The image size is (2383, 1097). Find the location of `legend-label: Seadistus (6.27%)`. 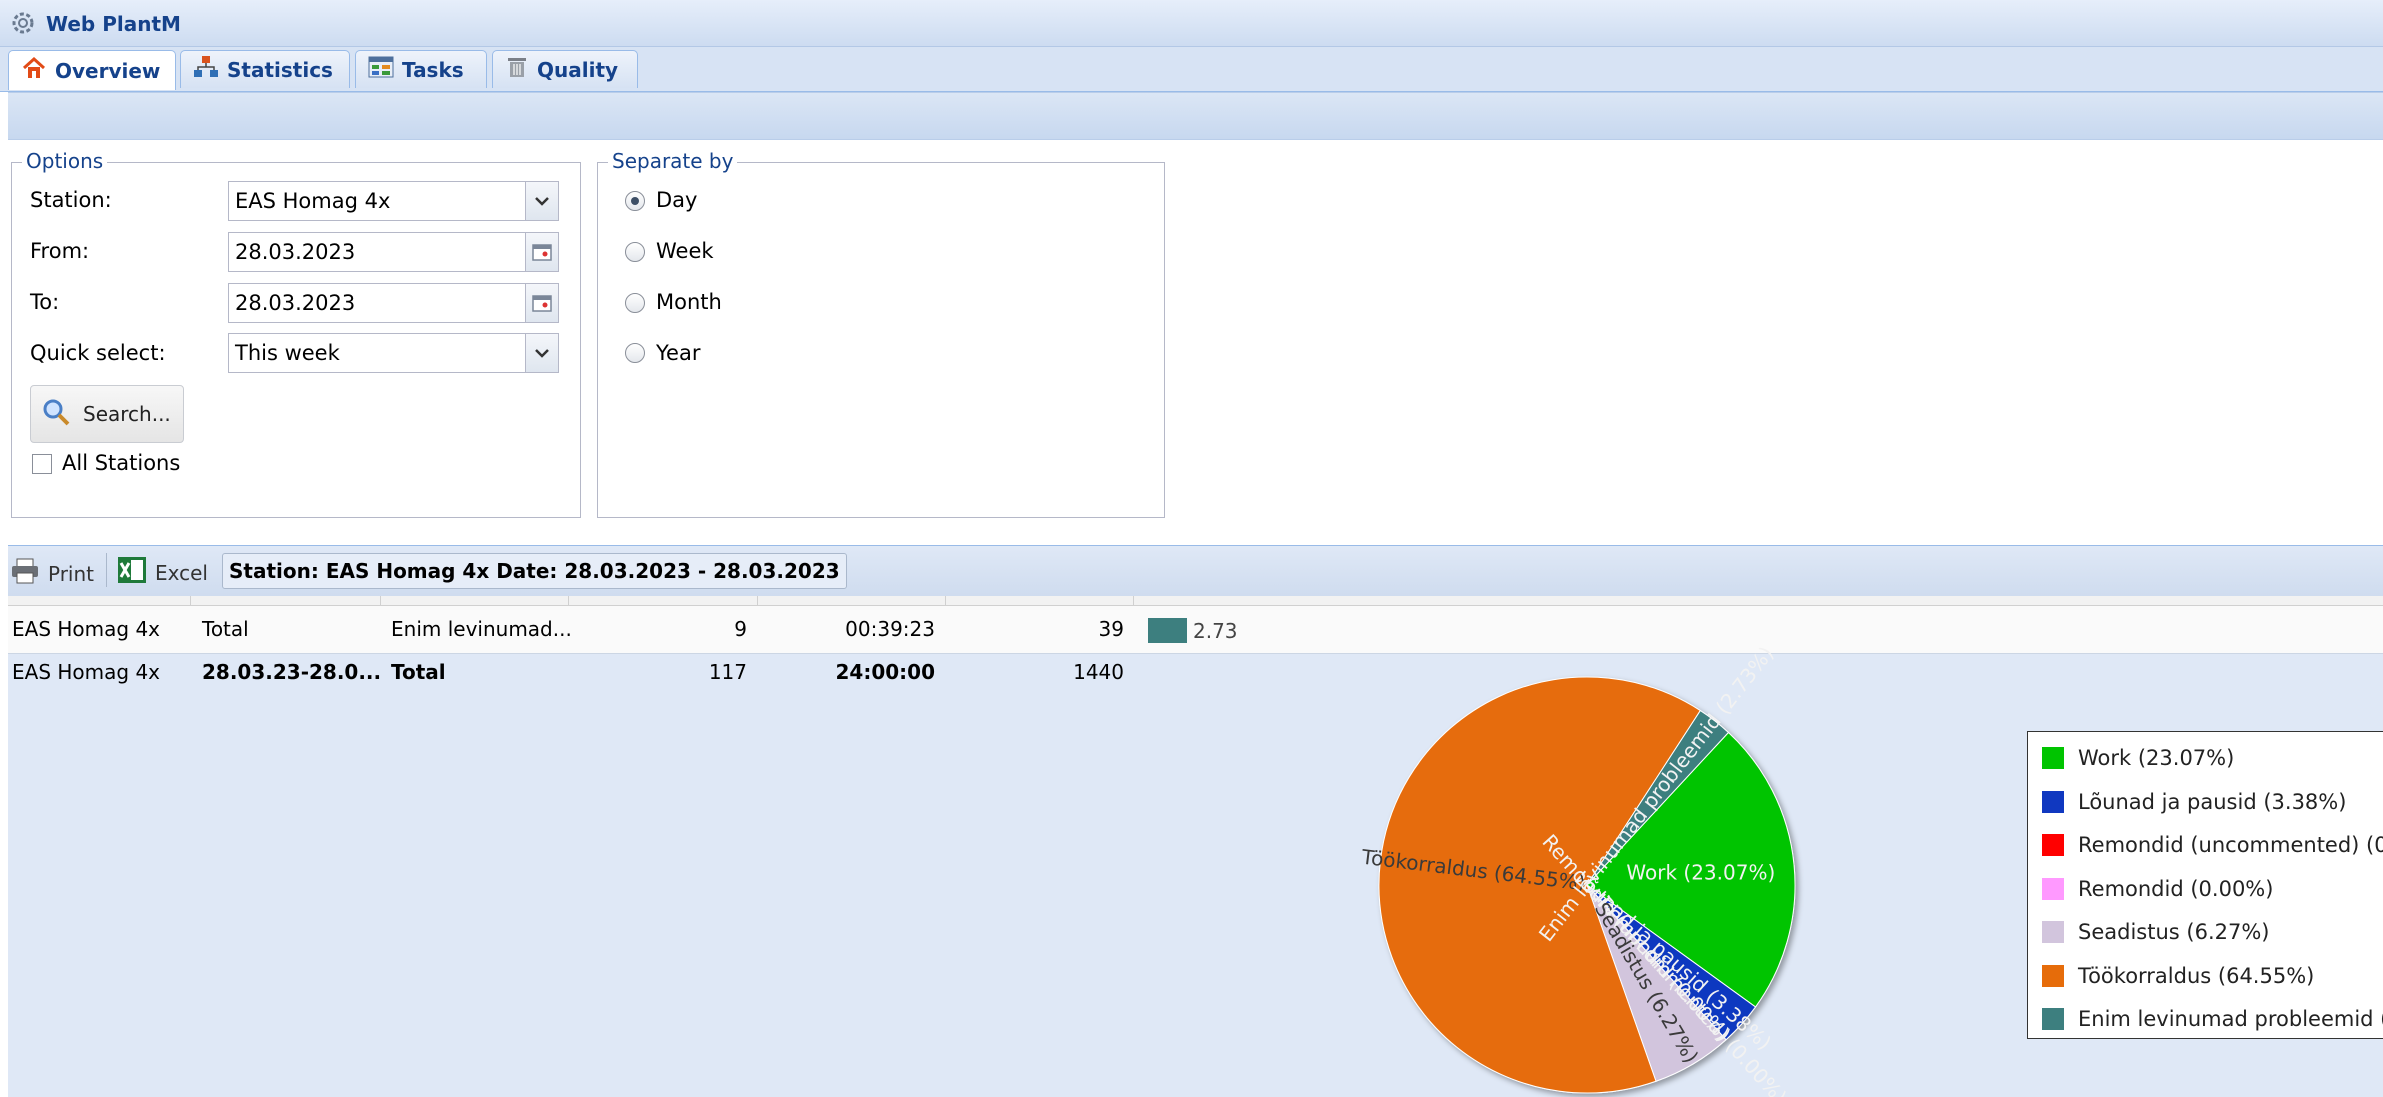

legend-label: Seadistus (6.27%) is located at coordinates (2174, 932).